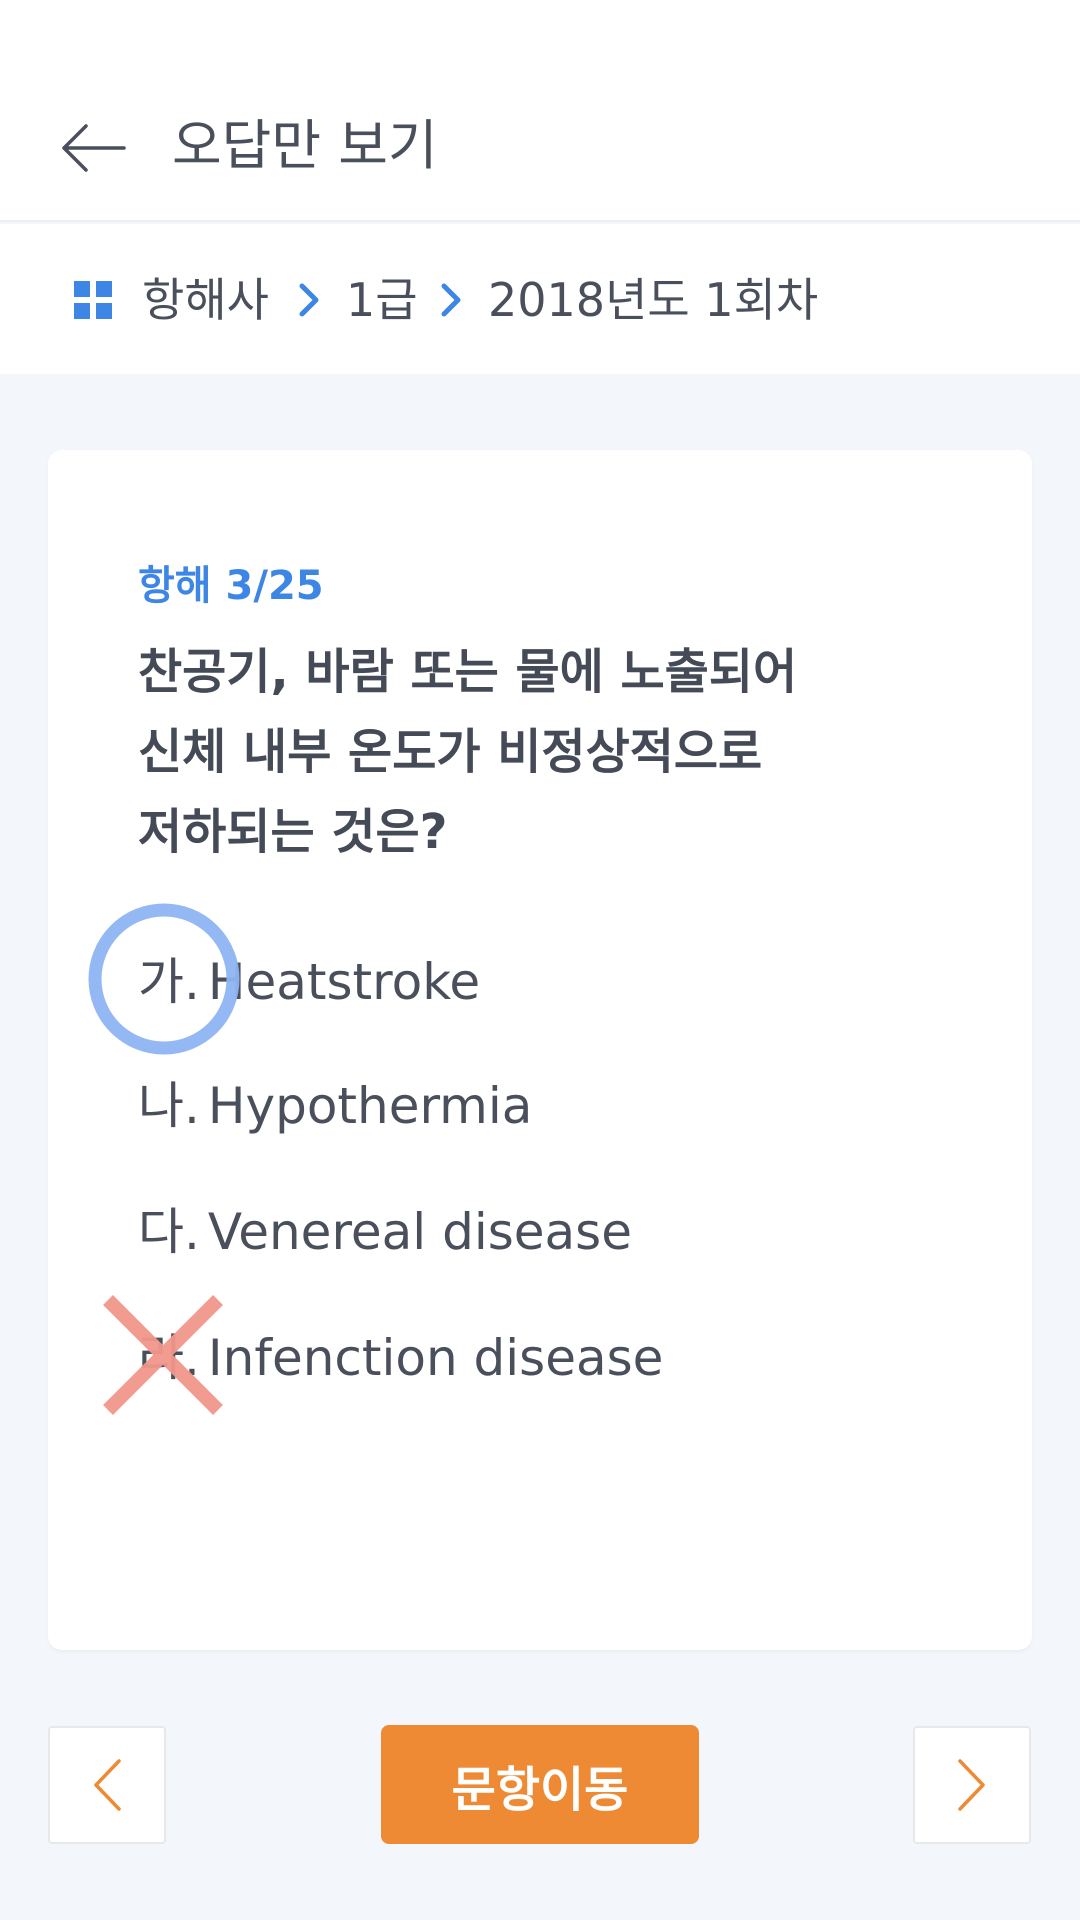 The width and height of the screenshot is (1080, 1920). I want to click on back-button, so click(105, 148).